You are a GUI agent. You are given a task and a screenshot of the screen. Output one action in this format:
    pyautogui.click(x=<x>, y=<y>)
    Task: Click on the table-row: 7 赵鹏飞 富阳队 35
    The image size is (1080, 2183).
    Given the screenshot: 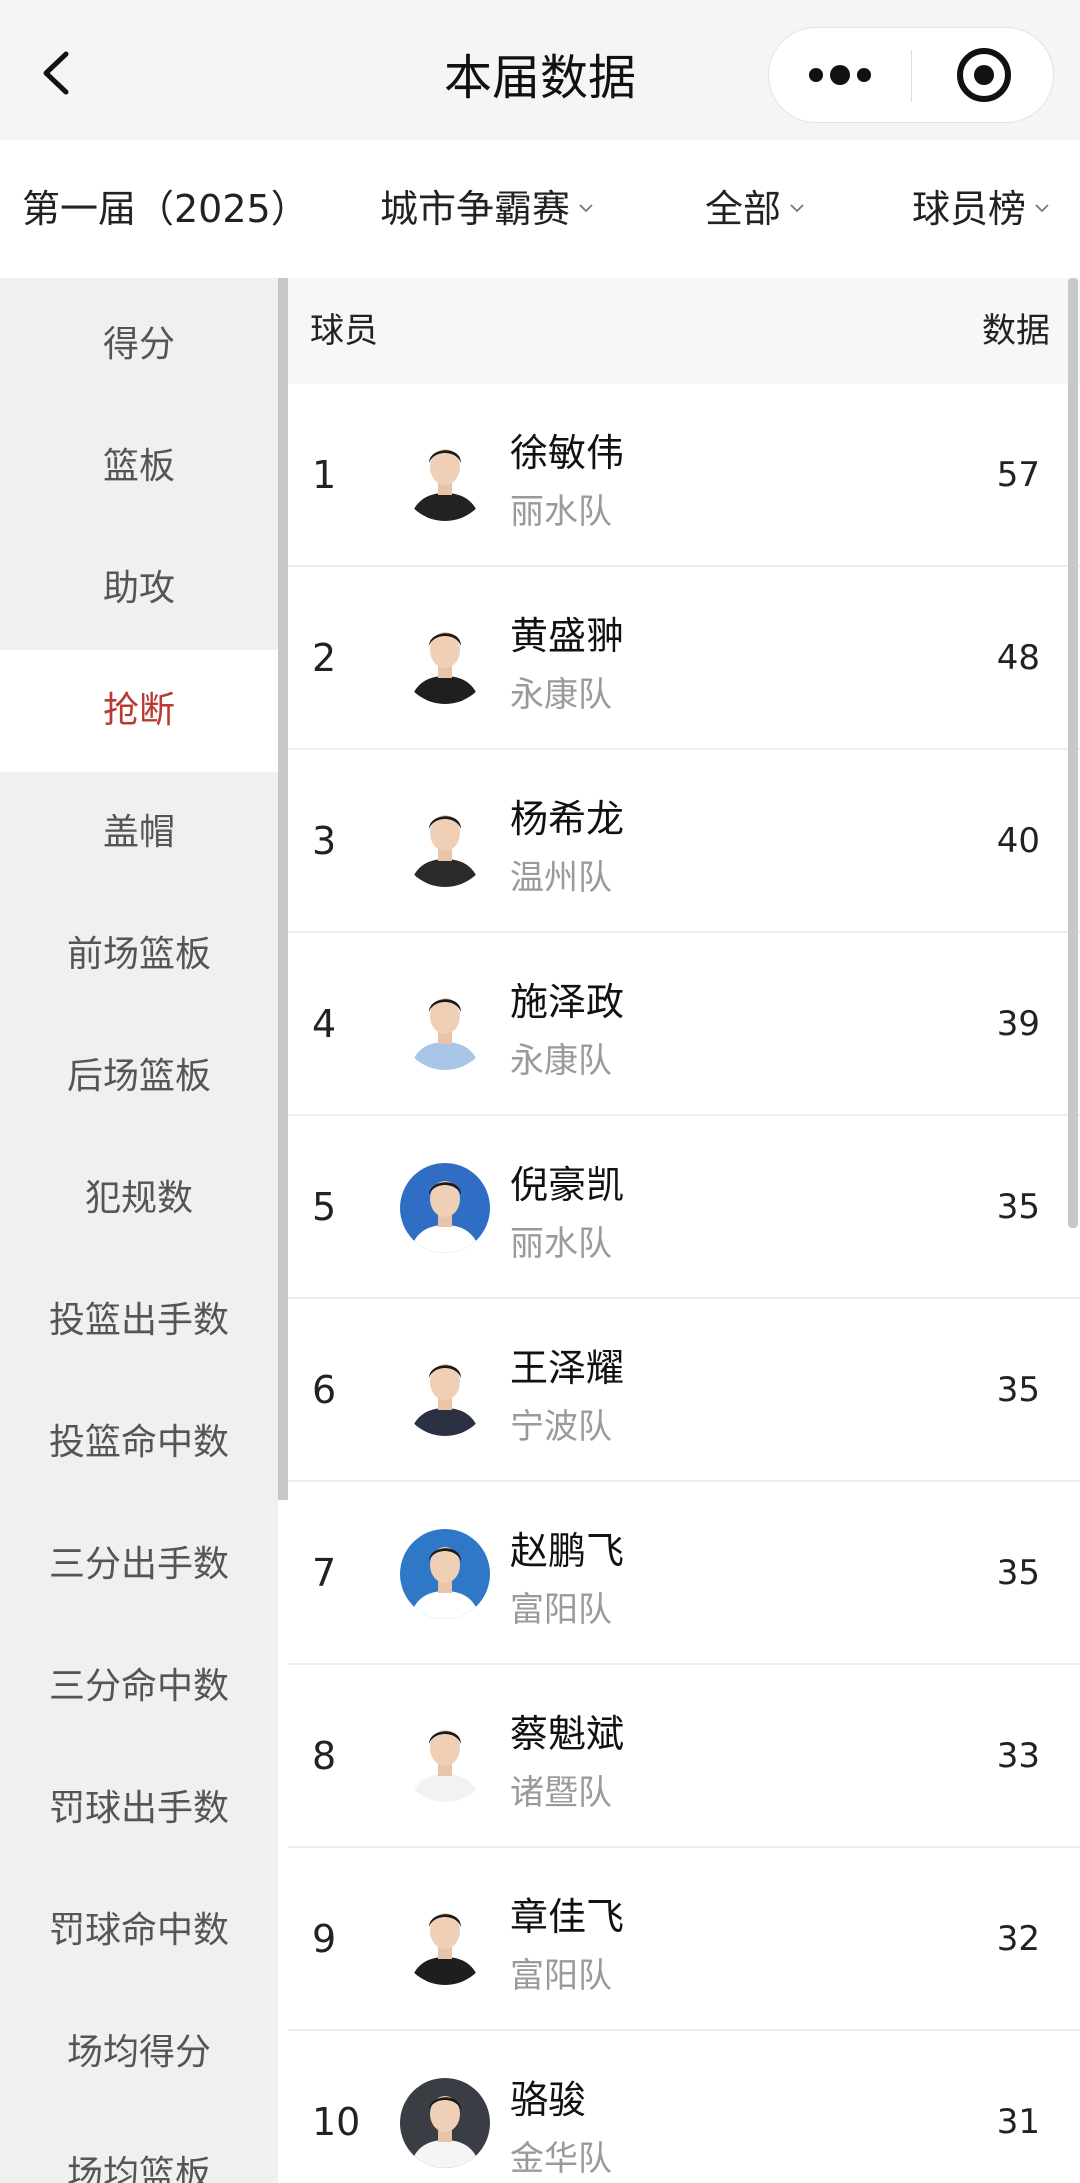 What is the action you would take?
    pyautogui.click(x=684, y=1573)
    